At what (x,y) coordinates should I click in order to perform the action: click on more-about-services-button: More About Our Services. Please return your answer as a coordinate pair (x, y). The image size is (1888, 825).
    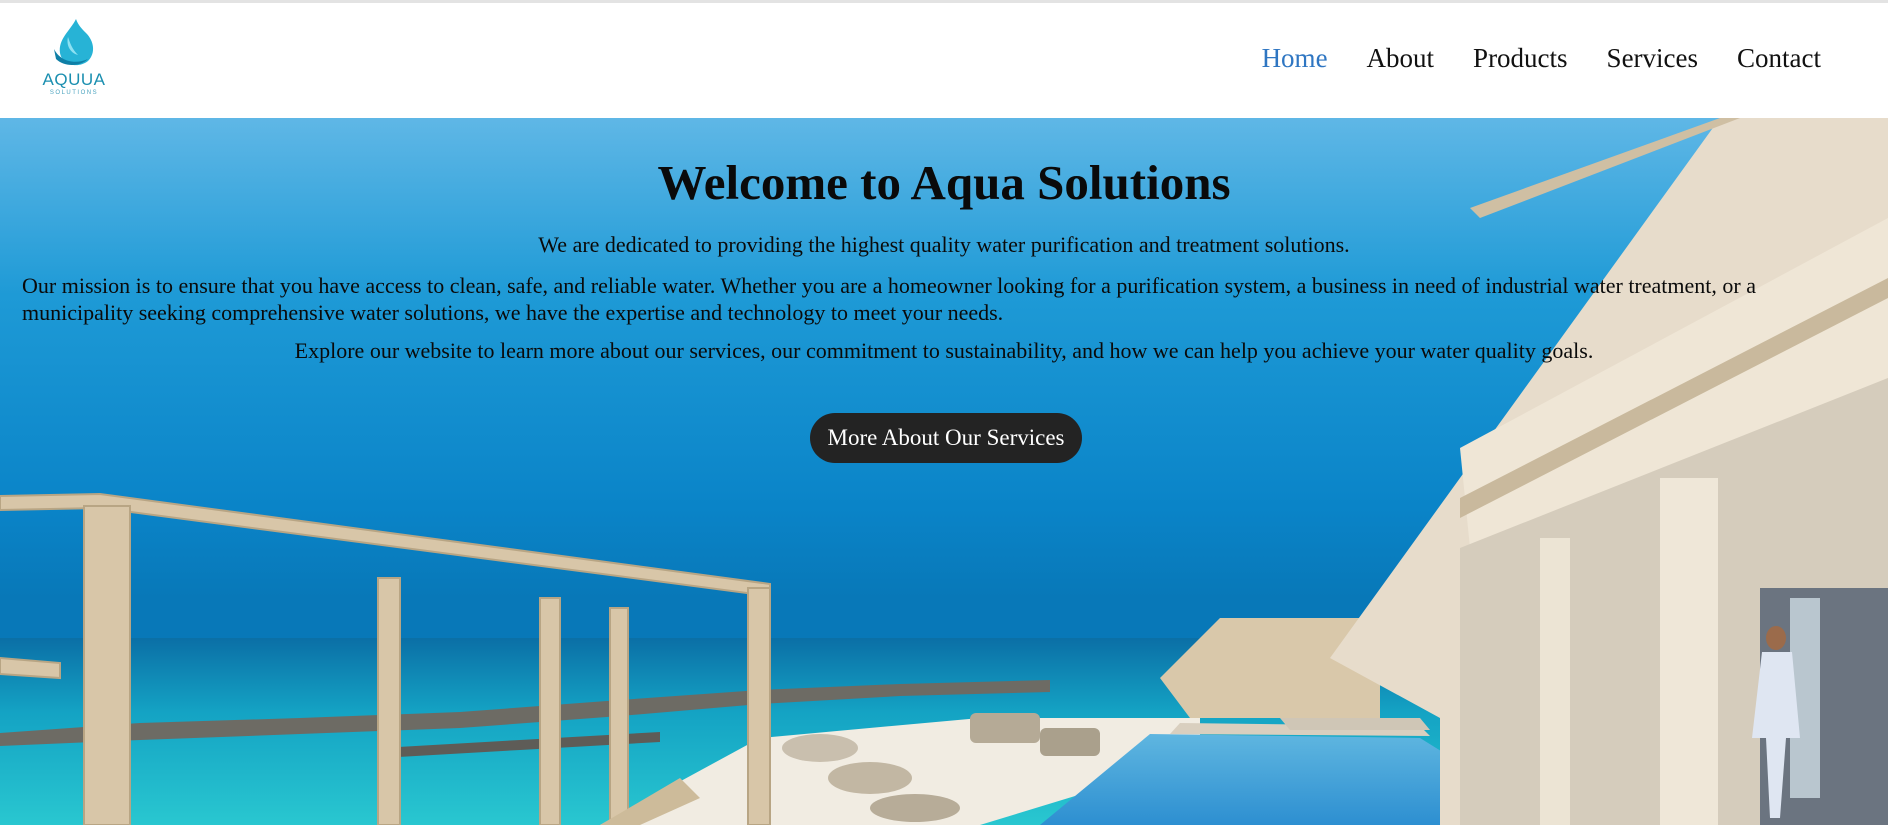
    Looking at the image, I should click on (946, 438).